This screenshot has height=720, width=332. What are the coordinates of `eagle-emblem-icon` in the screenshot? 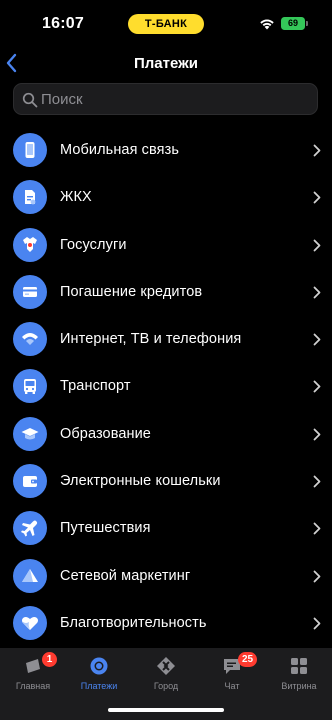 It's located at (30, 244).